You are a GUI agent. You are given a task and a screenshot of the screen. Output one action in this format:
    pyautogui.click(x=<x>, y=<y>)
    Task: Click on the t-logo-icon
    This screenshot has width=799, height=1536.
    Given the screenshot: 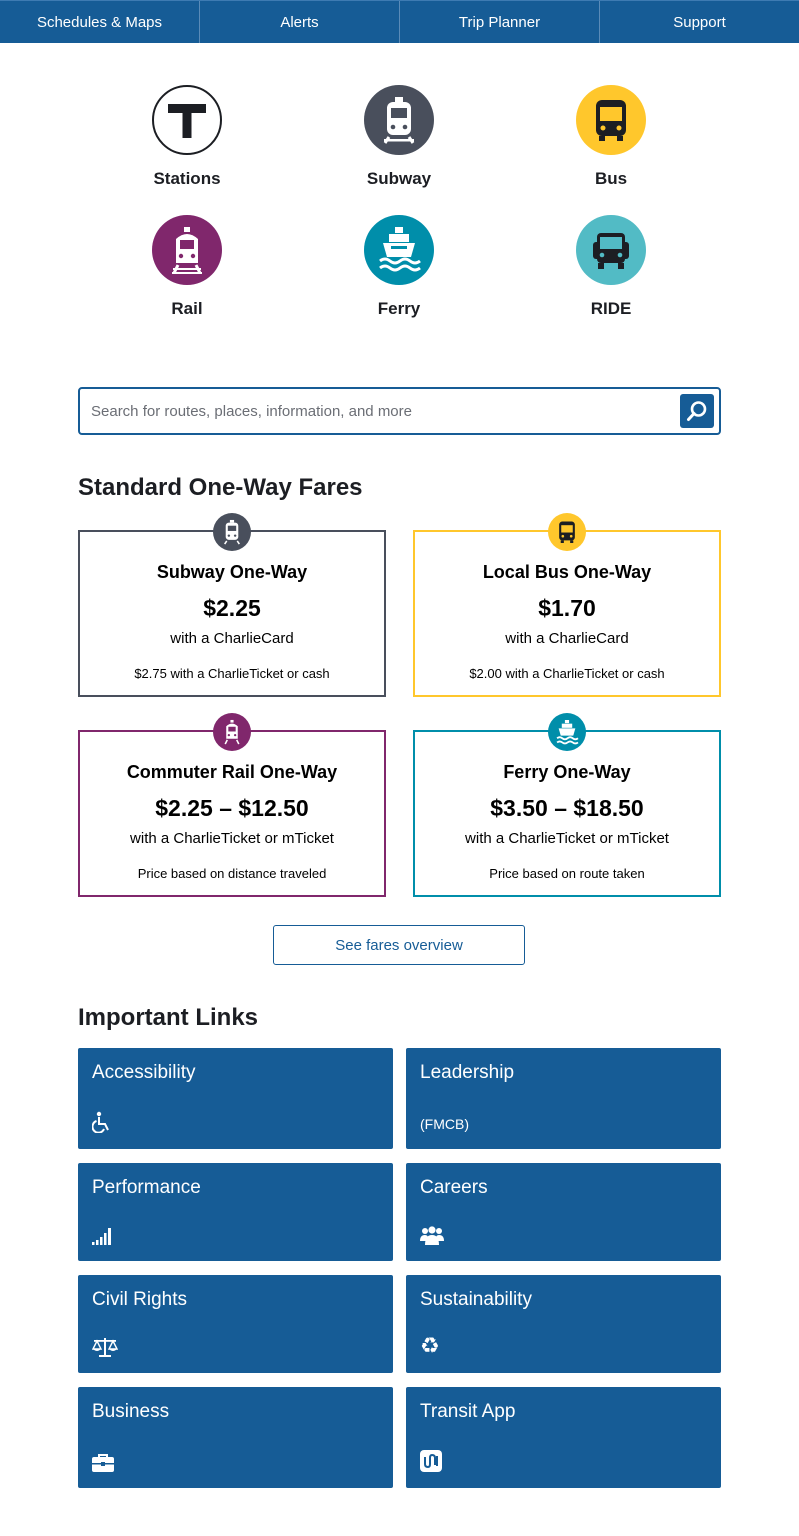 What is the action you would take?
    pyautogui.click(x=187, y=120)
    